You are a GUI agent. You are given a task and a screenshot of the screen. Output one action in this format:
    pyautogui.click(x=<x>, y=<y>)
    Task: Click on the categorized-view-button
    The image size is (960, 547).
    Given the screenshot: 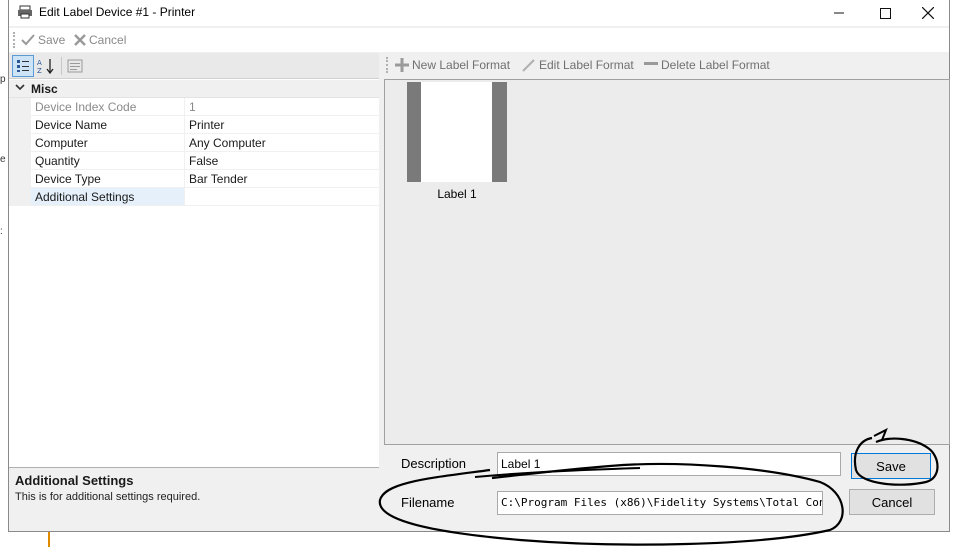 What is the action you would take?
    pyautogui.click(x=23, y=66)
    